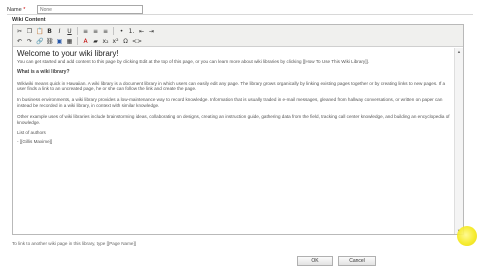  What do you see at coordinates (357, 261) in the screenshot?
I see `cancel-button: Cancel` at bounding box center [357, 261].